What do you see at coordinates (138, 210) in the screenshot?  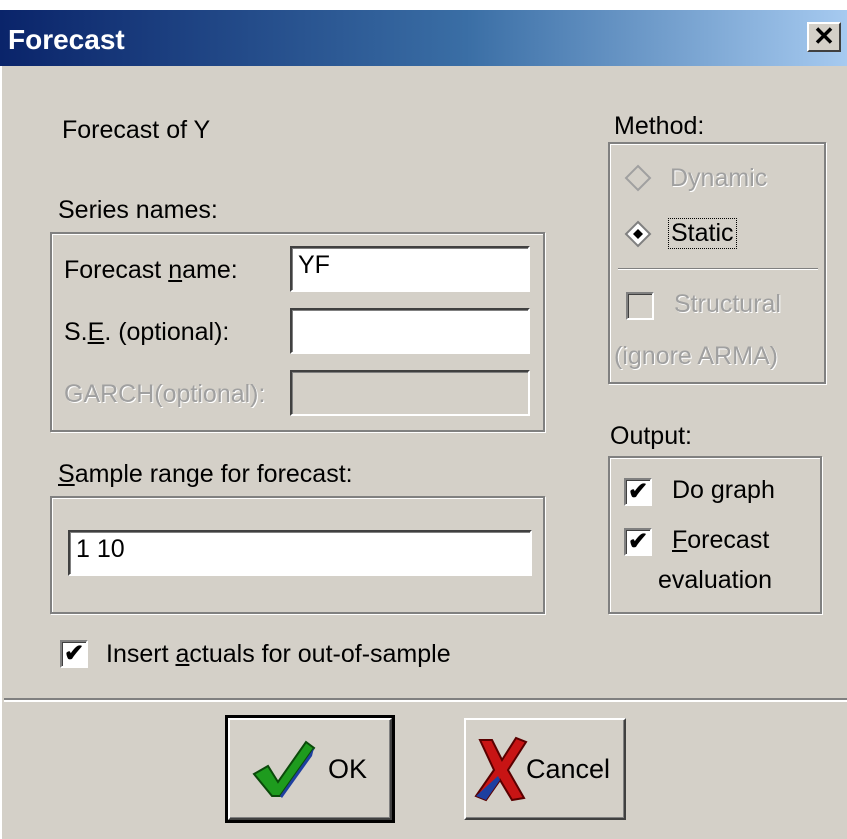 I see `series-names-label: Series names:` at bounding box center [138, 210].